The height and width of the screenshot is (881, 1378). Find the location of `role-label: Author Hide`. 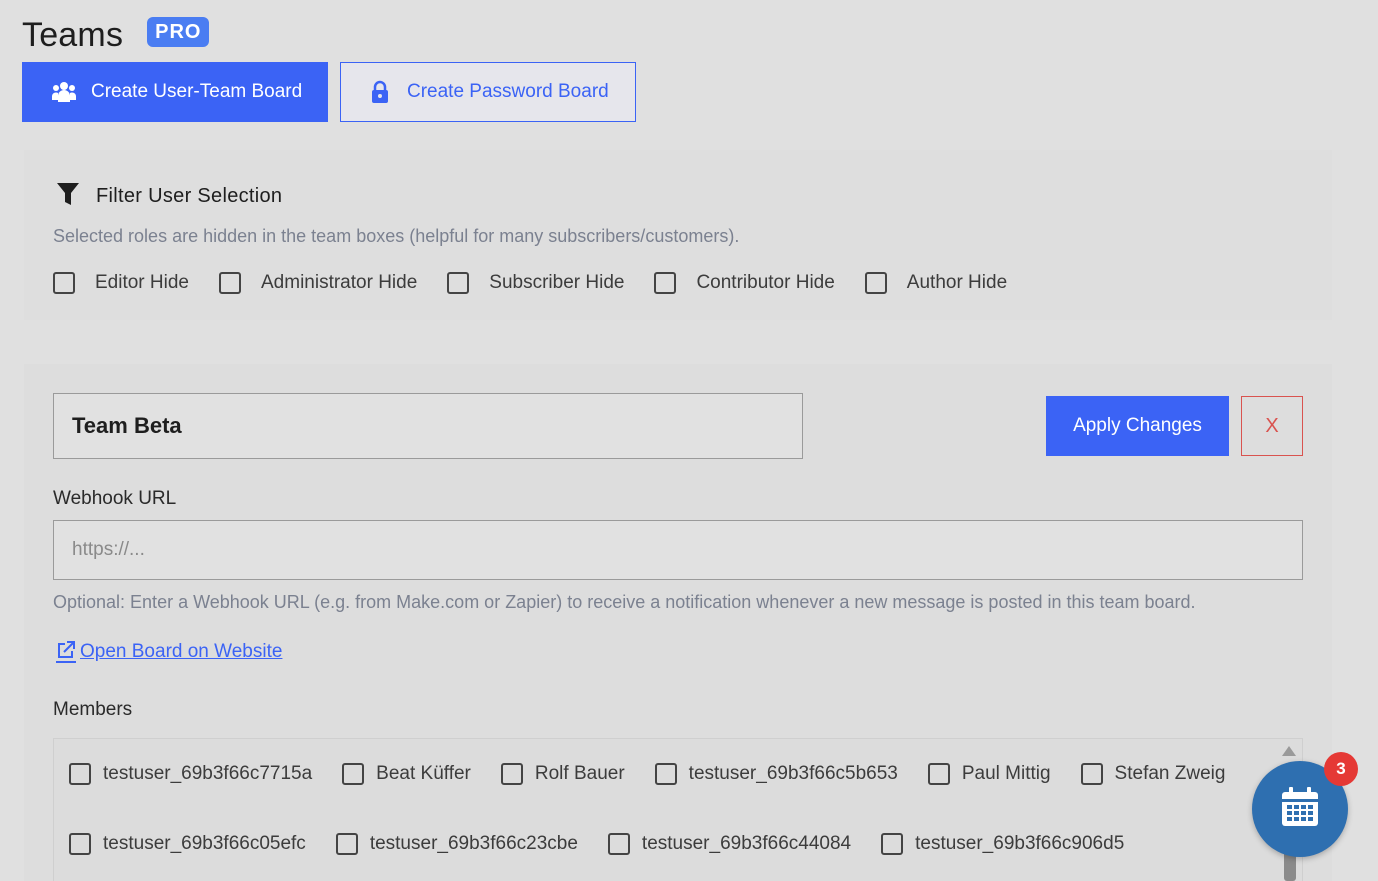

role-label: Author Hide is located at coordinates (957, 282).